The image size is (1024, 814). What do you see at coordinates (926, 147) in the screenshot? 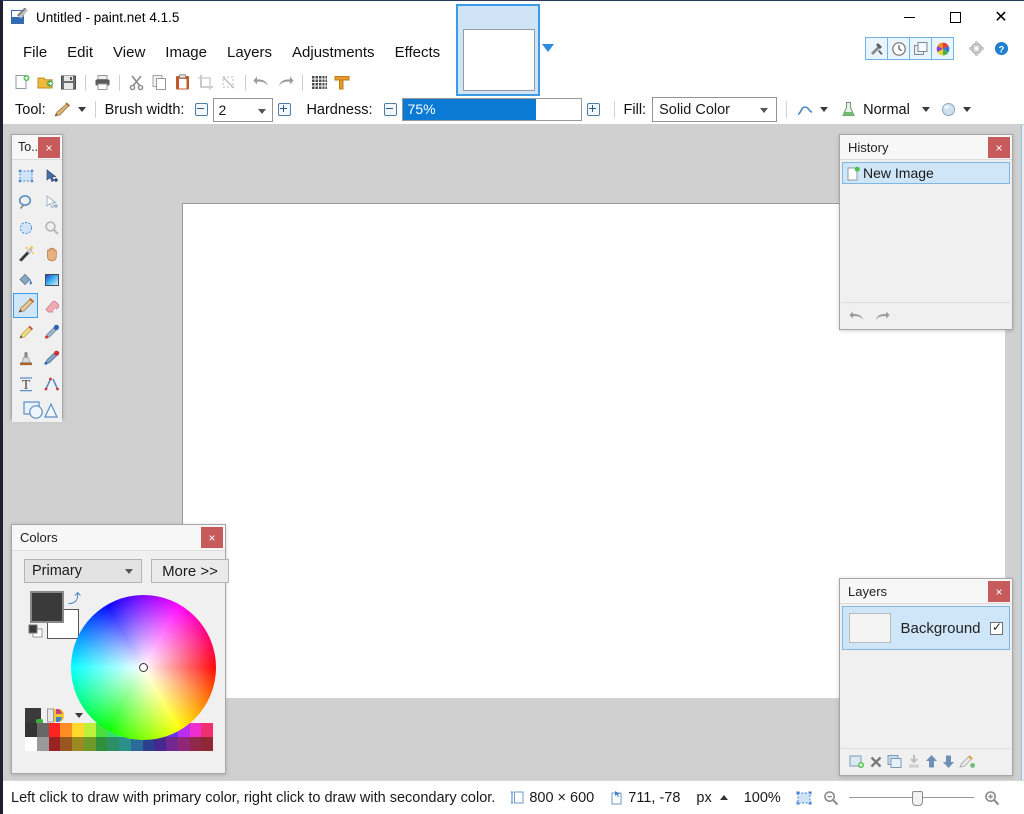
I see `history-panel-titlebar: History ×` at bounding box center [926, 147].